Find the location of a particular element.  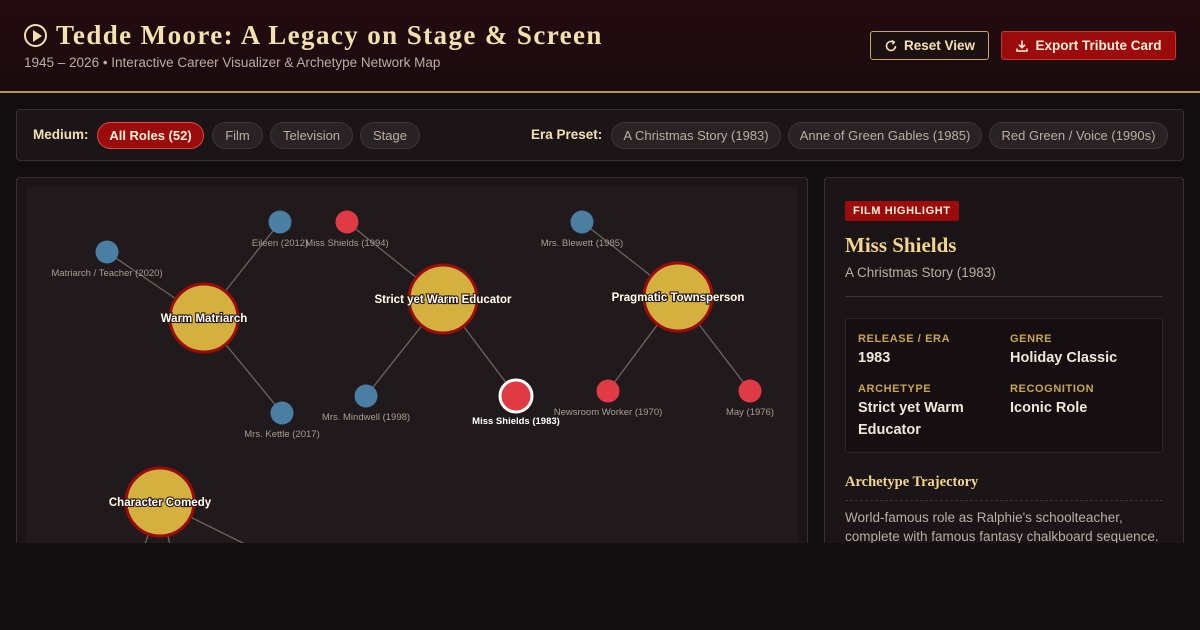

role-node-mrs-kettle-2017: Mrs. Kettle (2017) is located at coordinates (282, 421).